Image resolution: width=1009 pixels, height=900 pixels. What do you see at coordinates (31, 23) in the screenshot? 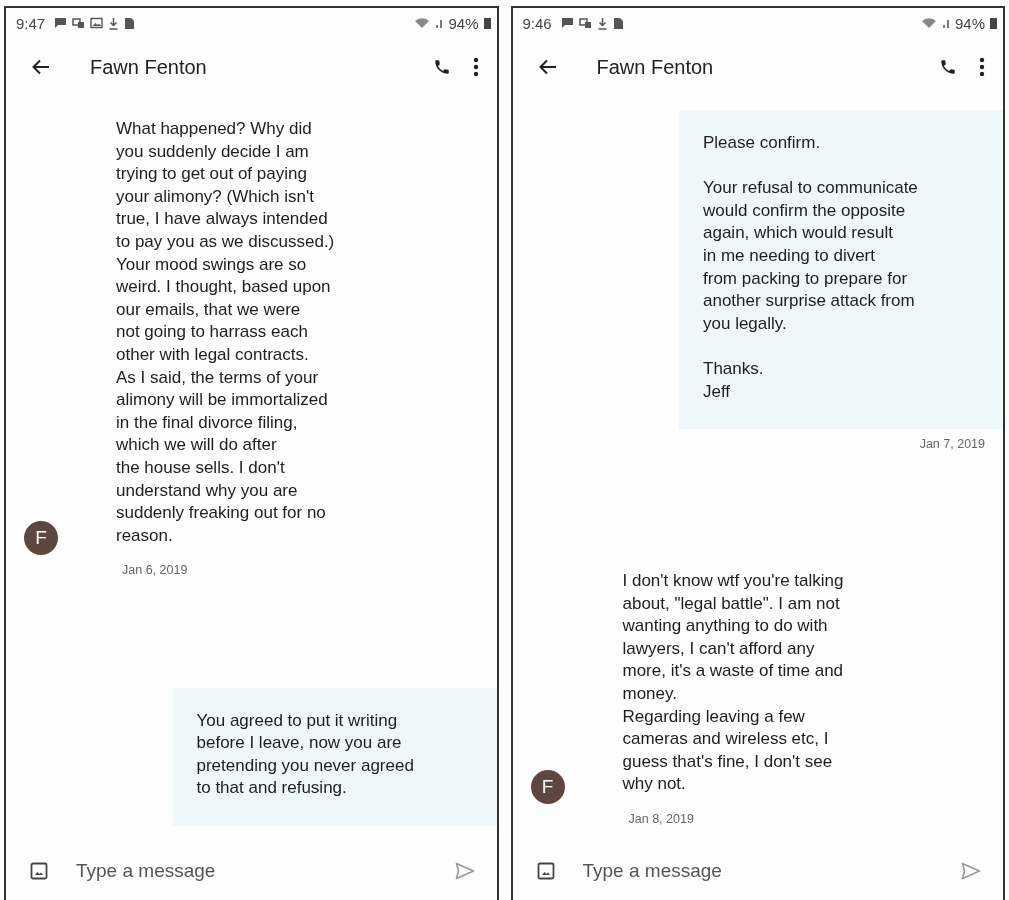
I see `status-time: 9:47` at bounding box center [31, 23].